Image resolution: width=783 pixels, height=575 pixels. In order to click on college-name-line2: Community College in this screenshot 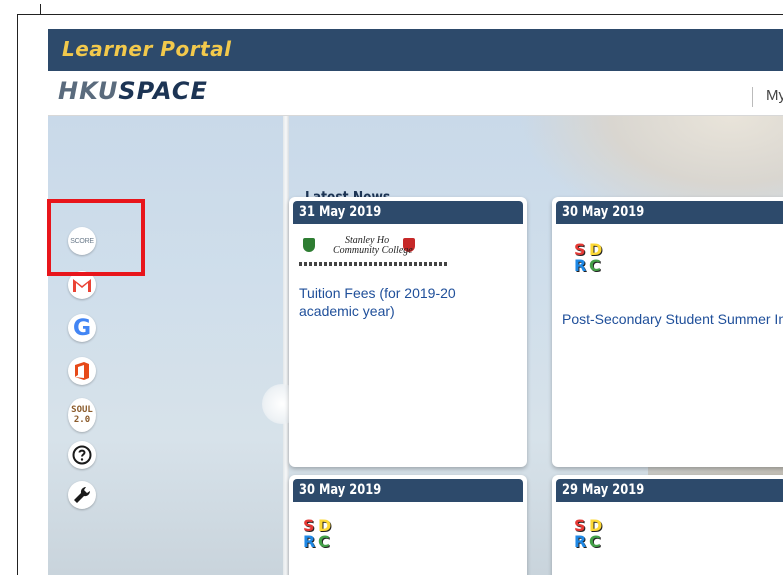, I will do `click(373, 250)`.